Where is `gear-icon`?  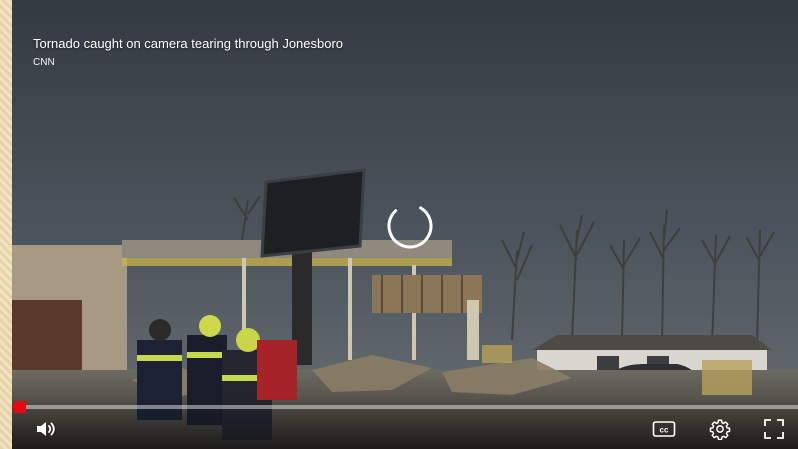 gear-icon is located at coordinates (720, 429).